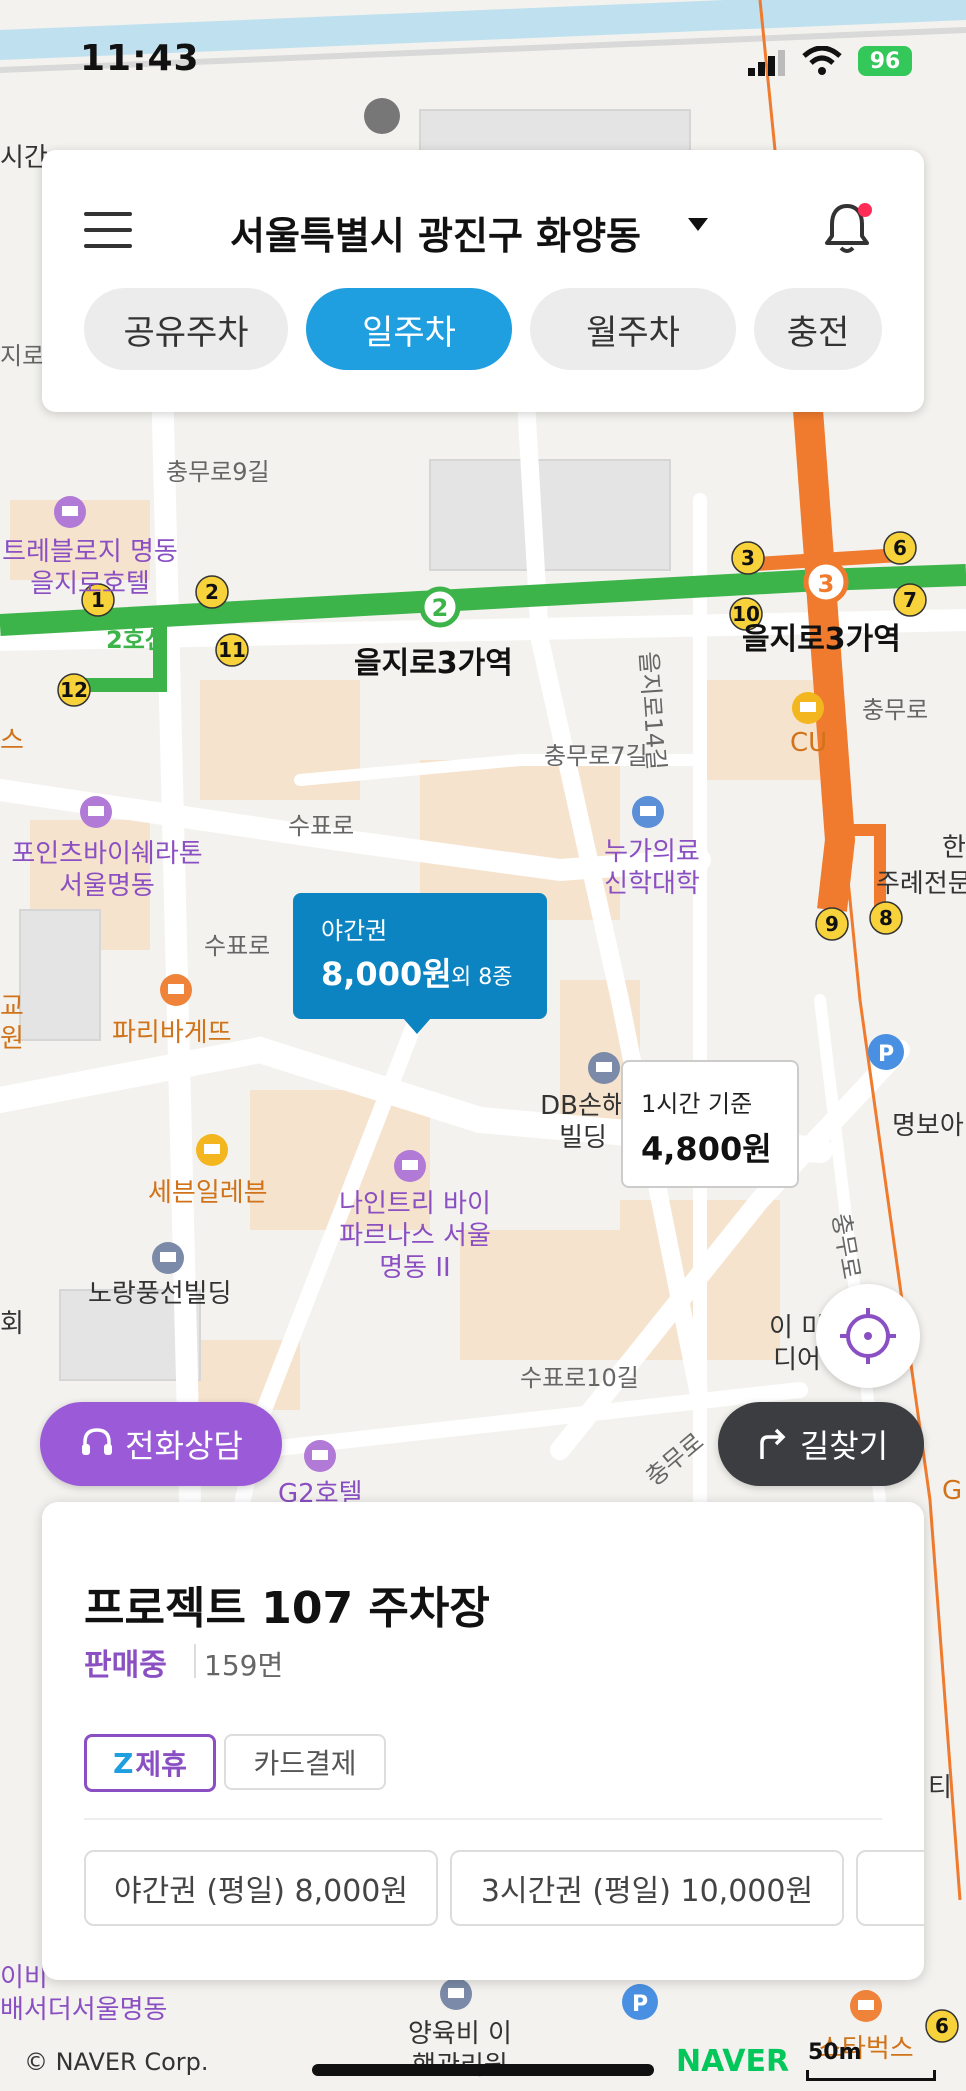 Image resolution: width=966 pixels, height=2091 pixels. I want to click on sale-status-badge: 판매중, so click(125, 1665).